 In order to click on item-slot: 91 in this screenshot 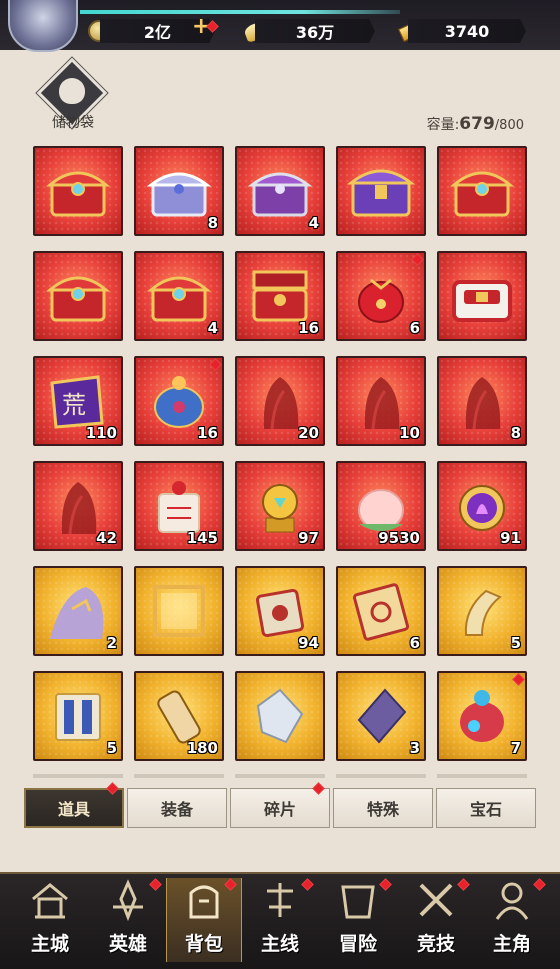, I will do `click(482, 506)`.